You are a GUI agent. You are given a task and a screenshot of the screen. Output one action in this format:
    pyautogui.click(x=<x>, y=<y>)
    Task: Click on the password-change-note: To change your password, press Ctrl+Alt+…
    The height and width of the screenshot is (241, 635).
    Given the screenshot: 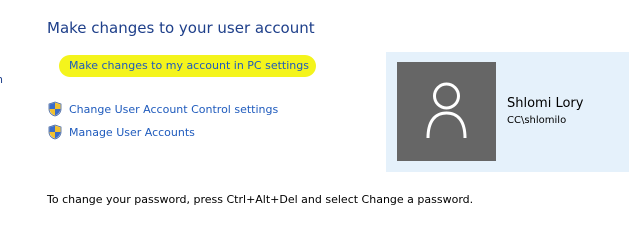 What is the action you would take?
    pyautogui.click(x=260, y=199)
    